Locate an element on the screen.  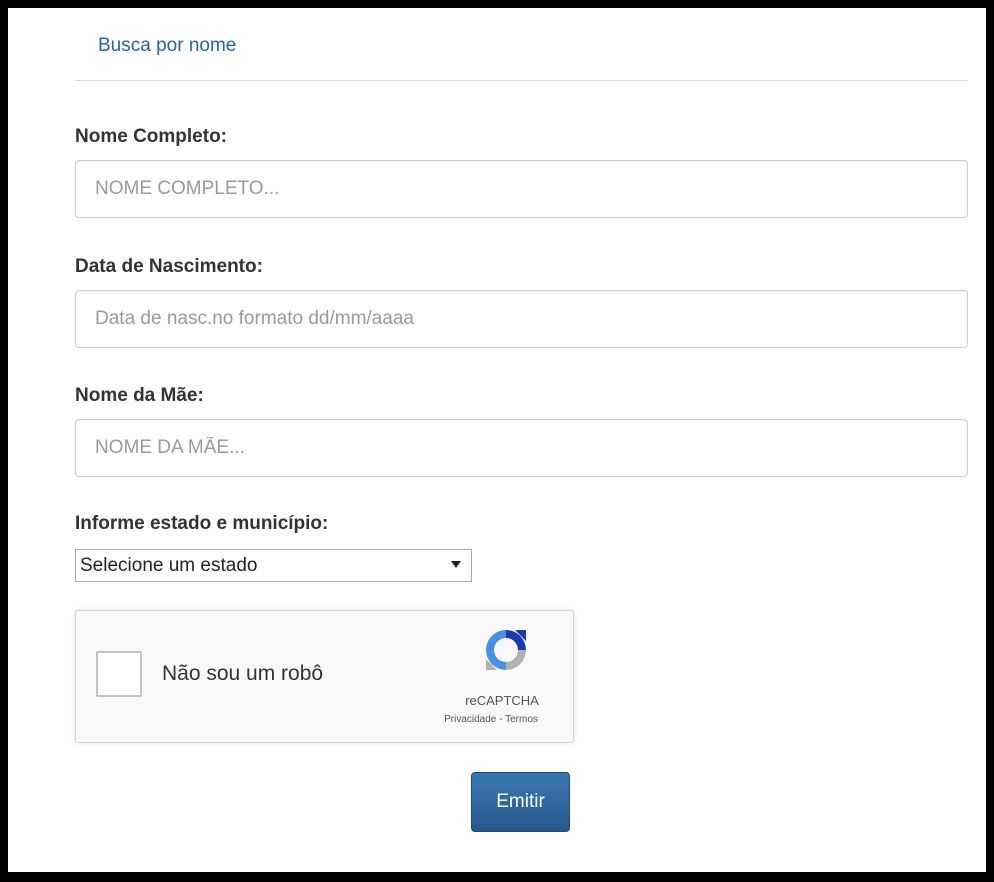
tab-busca-por-nome: Busca por nome is located at coordinates (167, 46).